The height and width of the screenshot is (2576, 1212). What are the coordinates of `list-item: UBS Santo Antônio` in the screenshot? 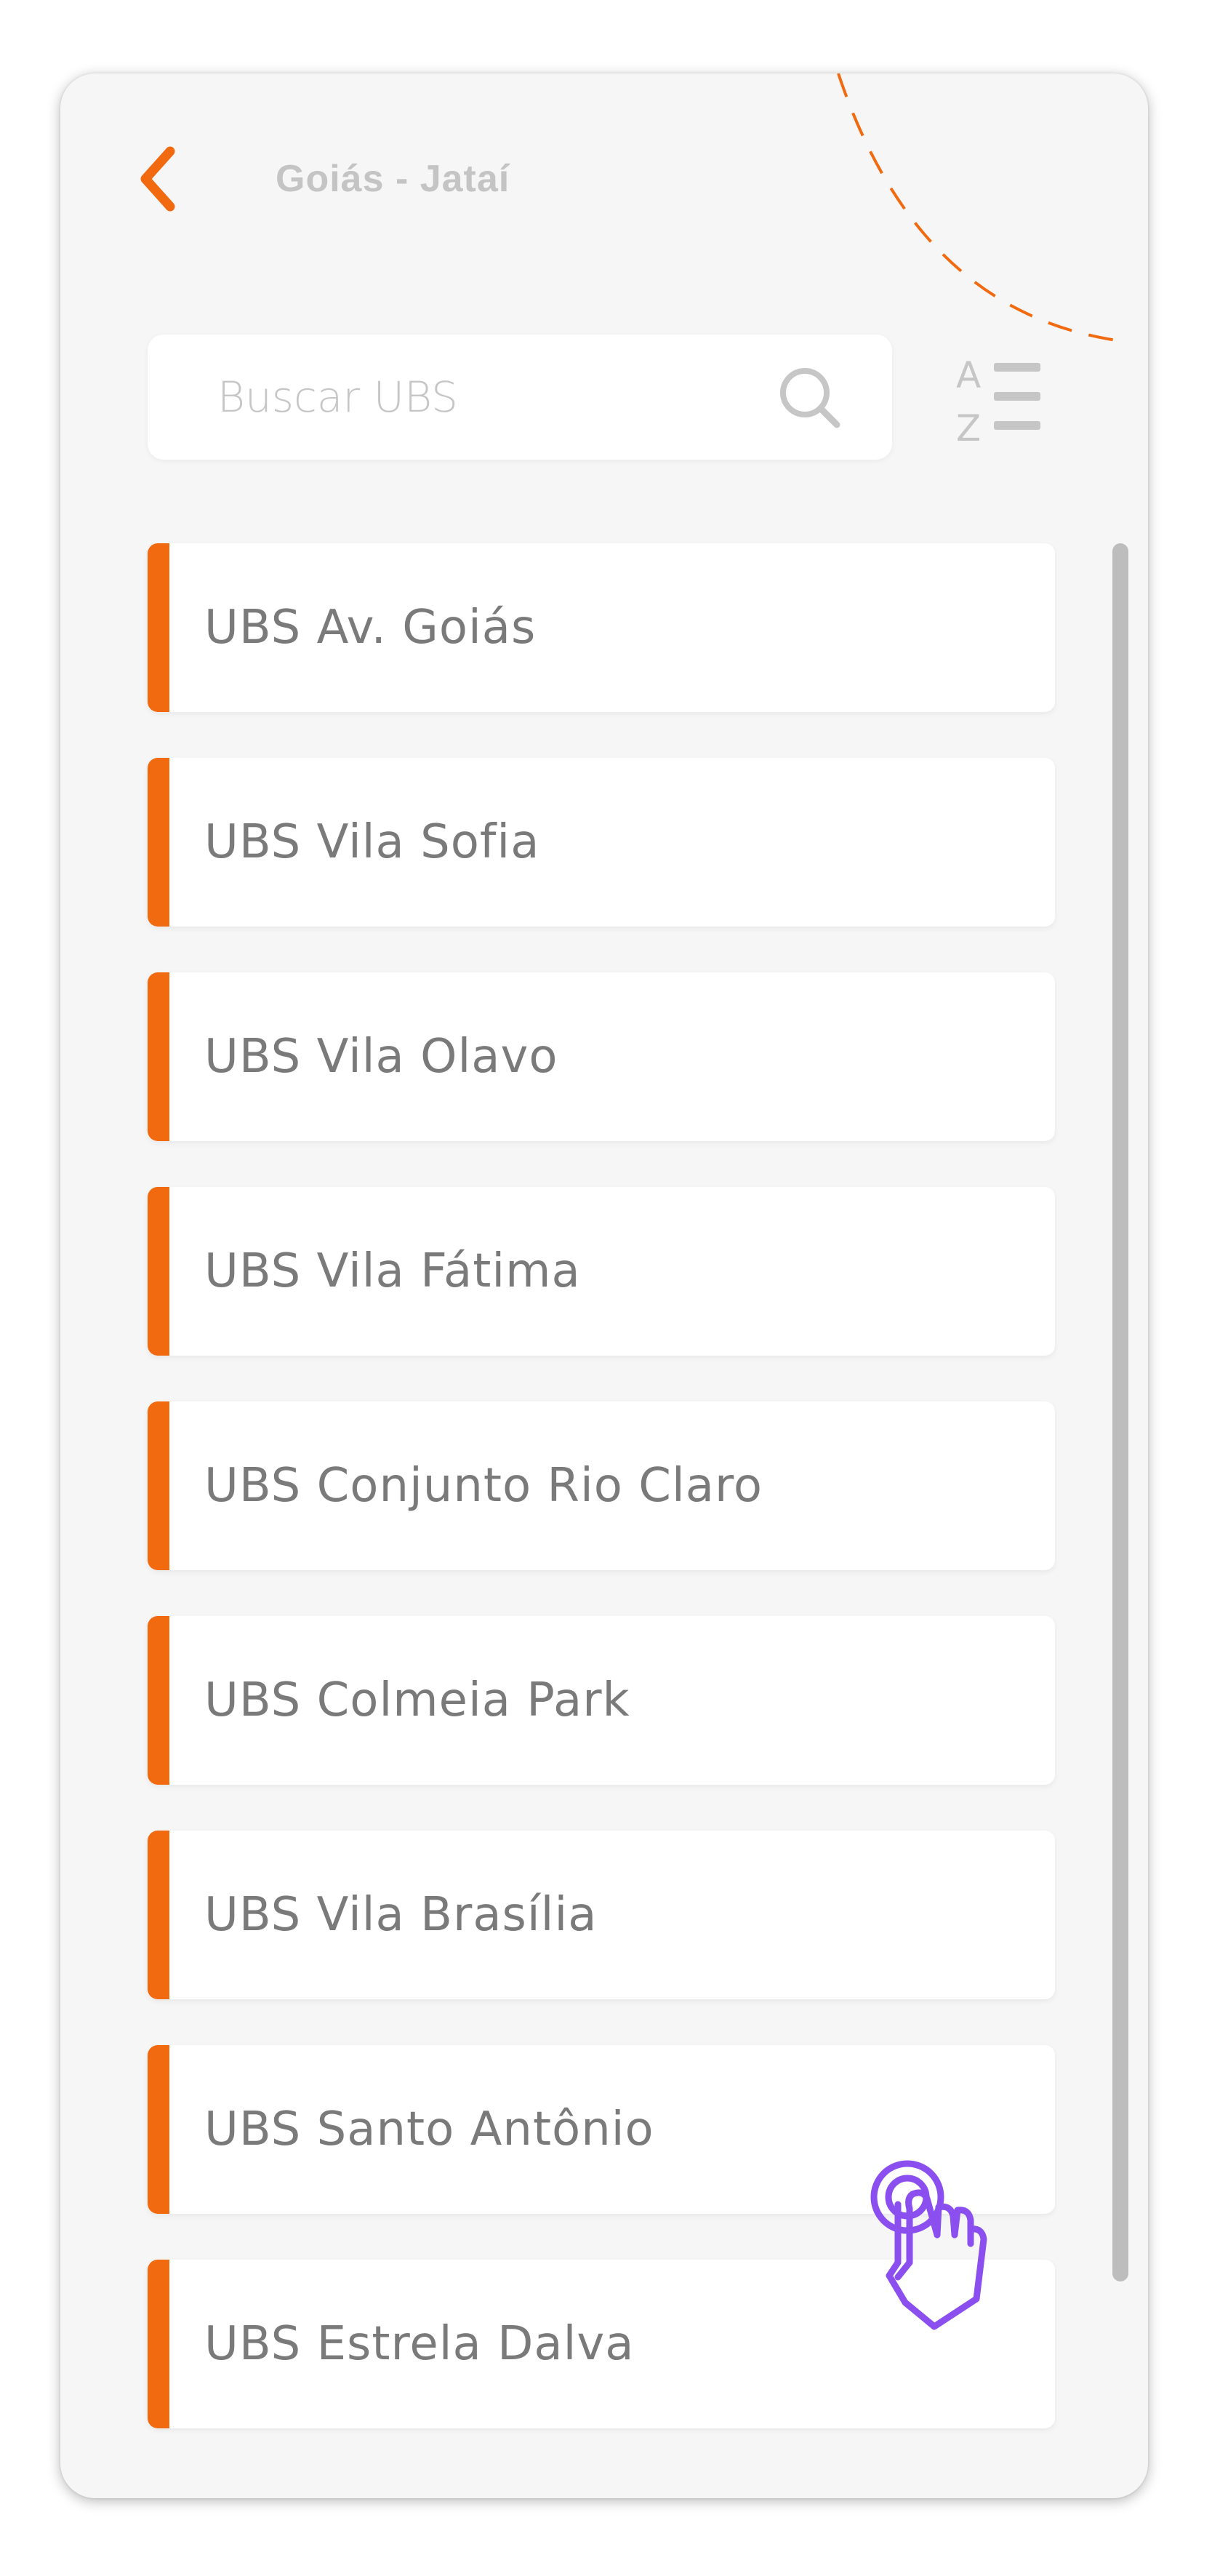 It's located at (601, 2129).